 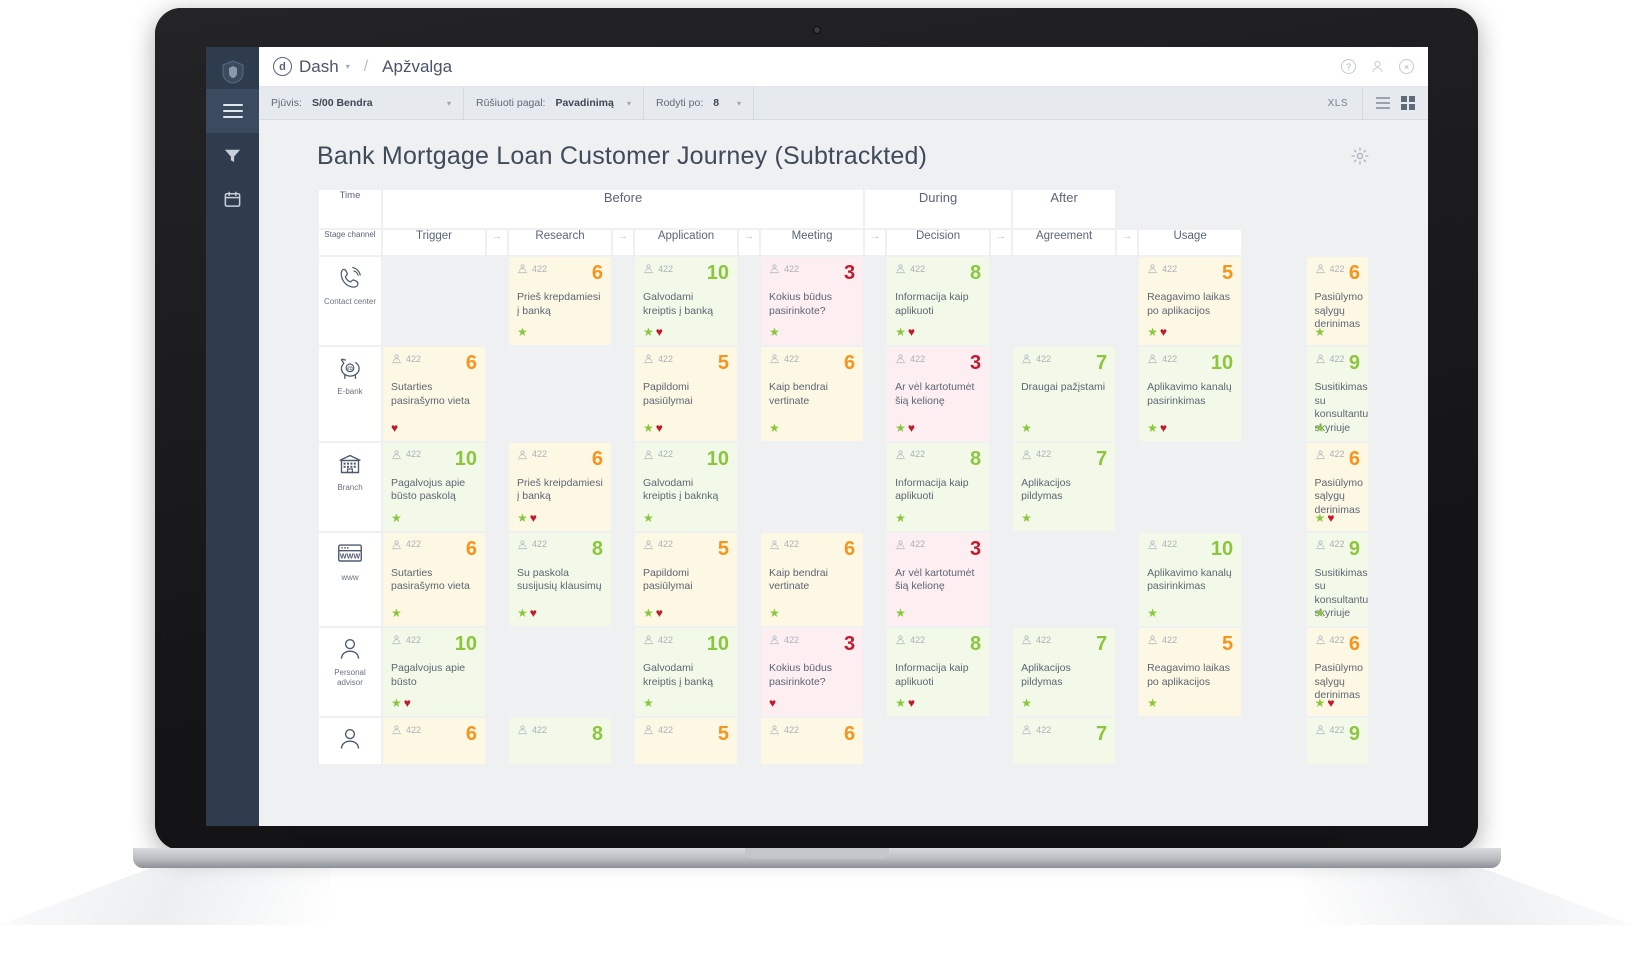 What do you see at coordinates (434, 672) in the screenshot?
I see `journey-cell: 422 10 Pagalvojus apie būsto ★♥` at bounding box center [434, 672].